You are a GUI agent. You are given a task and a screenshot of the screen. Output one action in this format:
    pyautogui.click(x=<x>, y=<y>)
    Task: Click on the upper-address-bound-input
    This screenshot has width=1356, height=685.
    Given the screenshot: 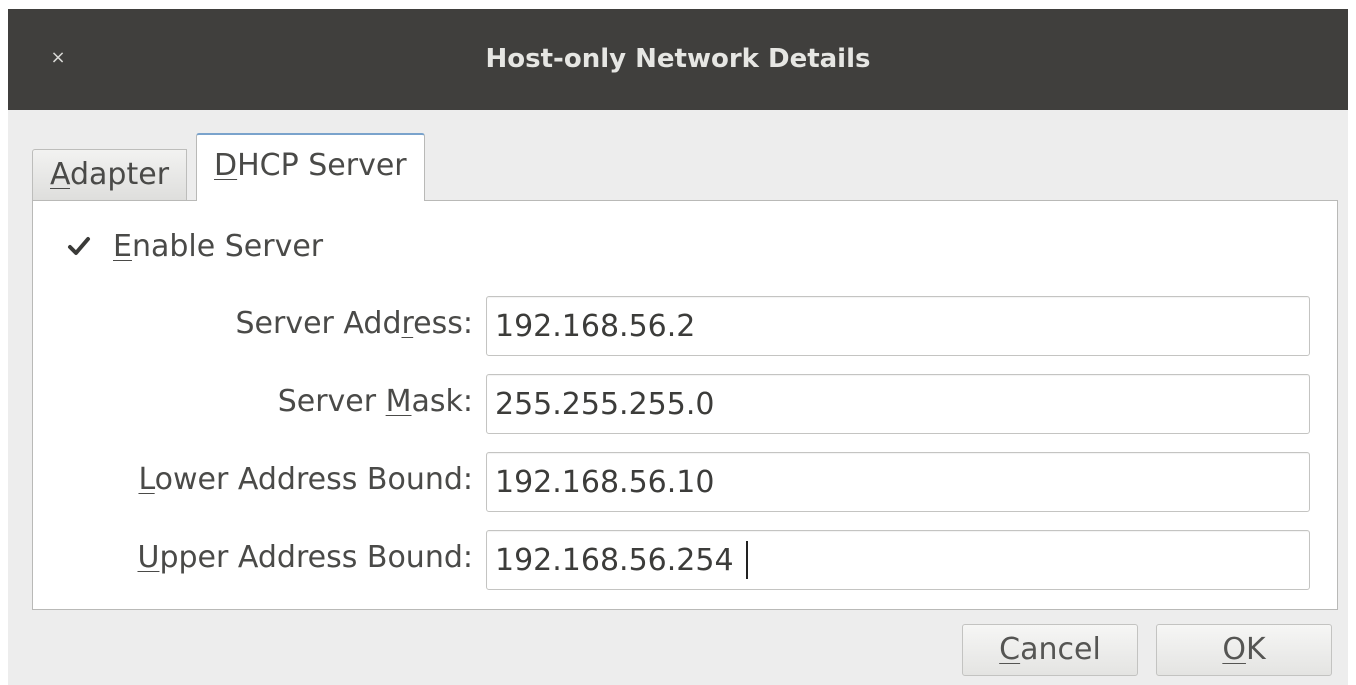 What is the action you would take?
    pyautogui.click(x=898, y=560)
    